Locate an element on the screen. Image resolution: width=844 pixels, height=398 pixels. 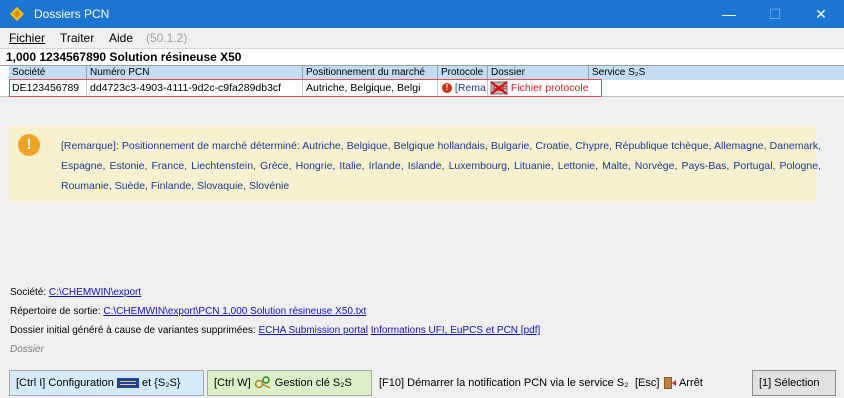
cell-protocole: ! [Rema is located at coordinates (463, 88).